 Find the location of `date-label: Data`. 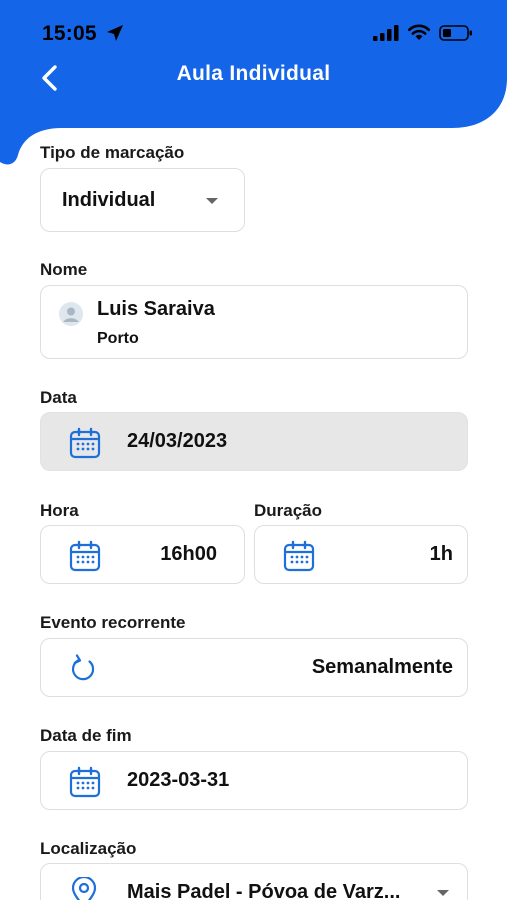

date-label: Data is located at coordinates (58, 397).